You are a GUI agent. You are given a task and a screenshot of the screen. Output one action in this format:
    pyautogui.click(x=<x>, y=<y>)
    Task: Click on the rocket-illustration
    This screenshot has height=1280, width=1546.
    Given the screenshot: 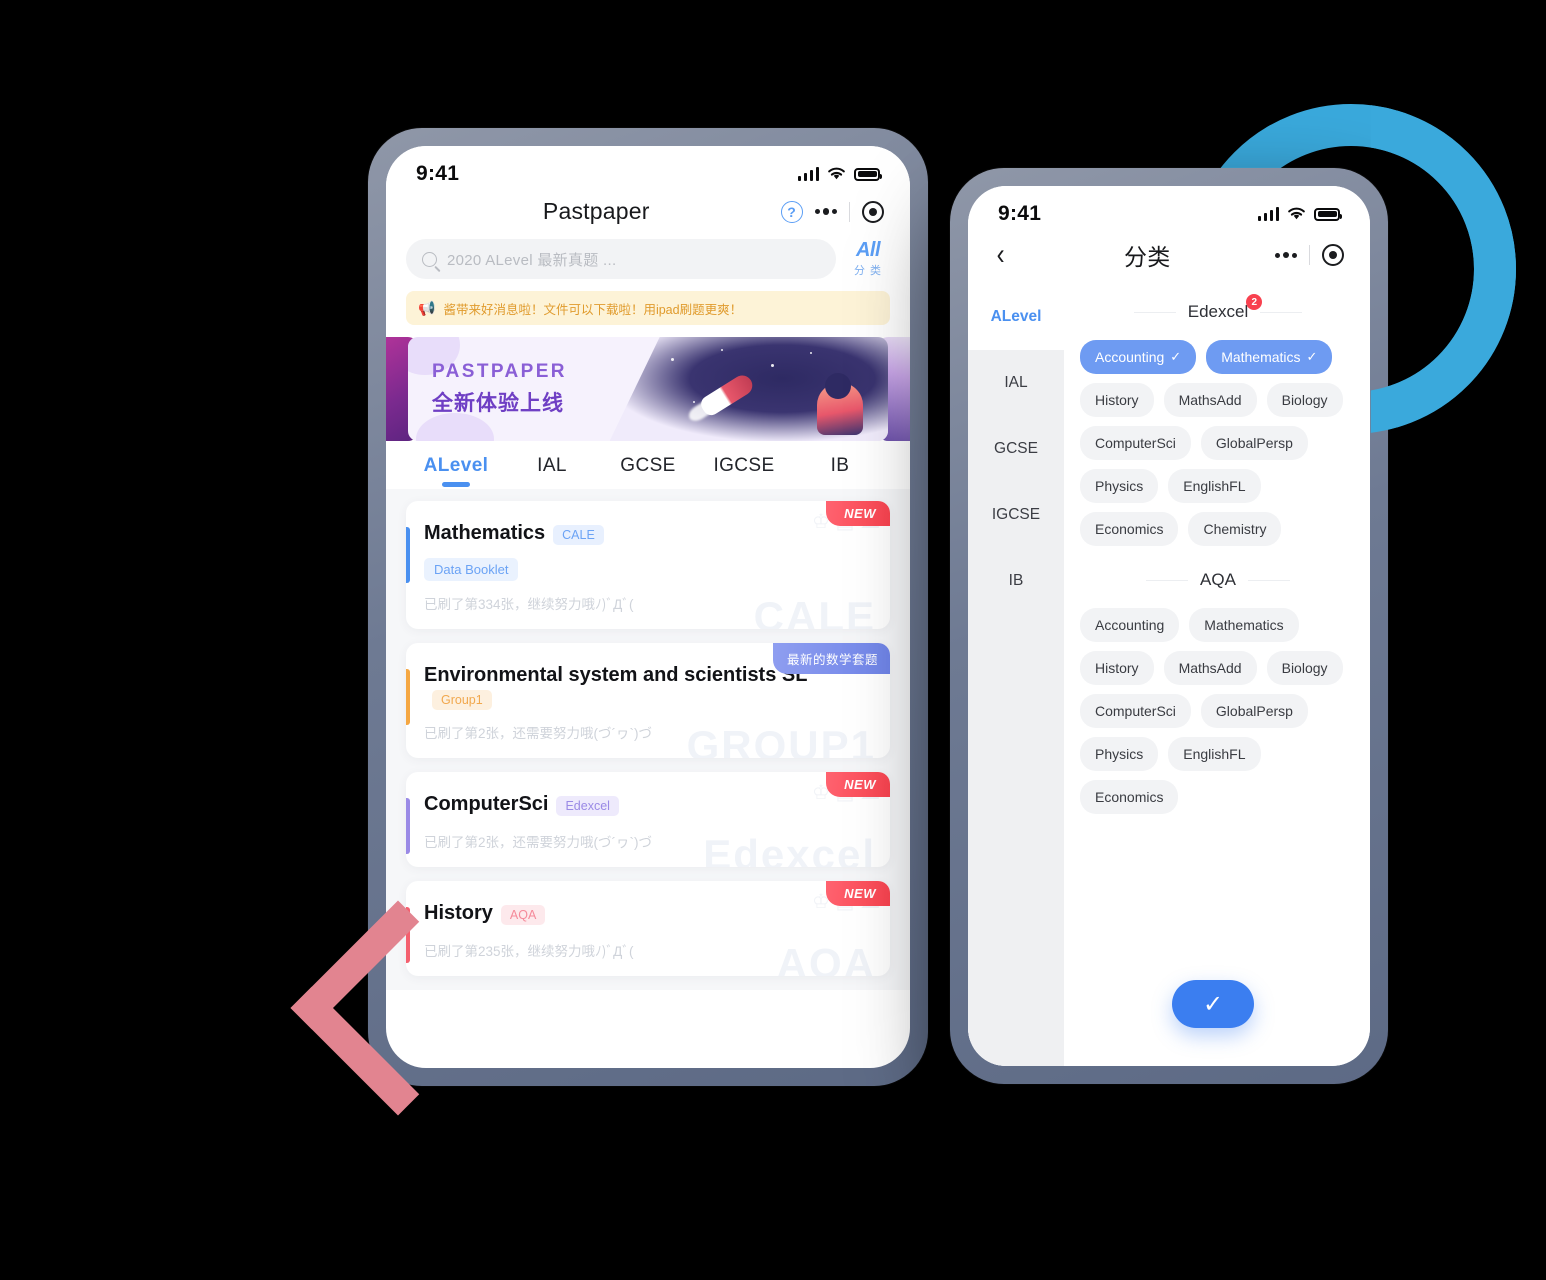 What is the action you would take?
    pyautogui.click(x=726, y=395)
    